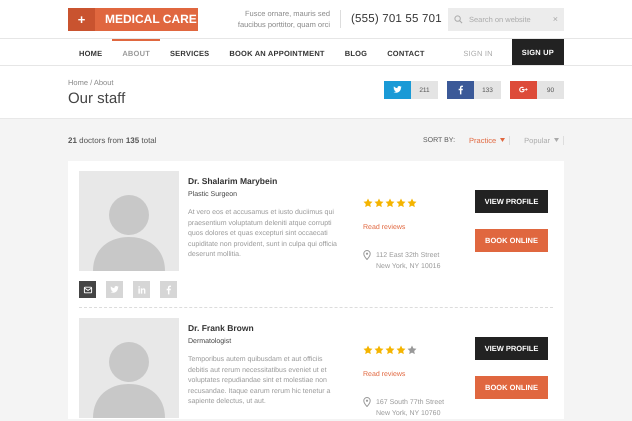  Describe the element at coordinates (458, 19) in the screenshot. I see `search-icon` at that location.